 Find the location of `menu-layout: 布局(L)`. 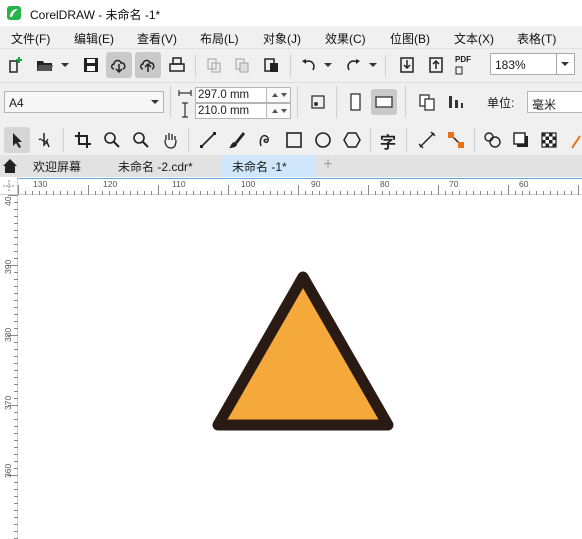

menu-layout: 布局(L) is located at coordinates (219, 38).